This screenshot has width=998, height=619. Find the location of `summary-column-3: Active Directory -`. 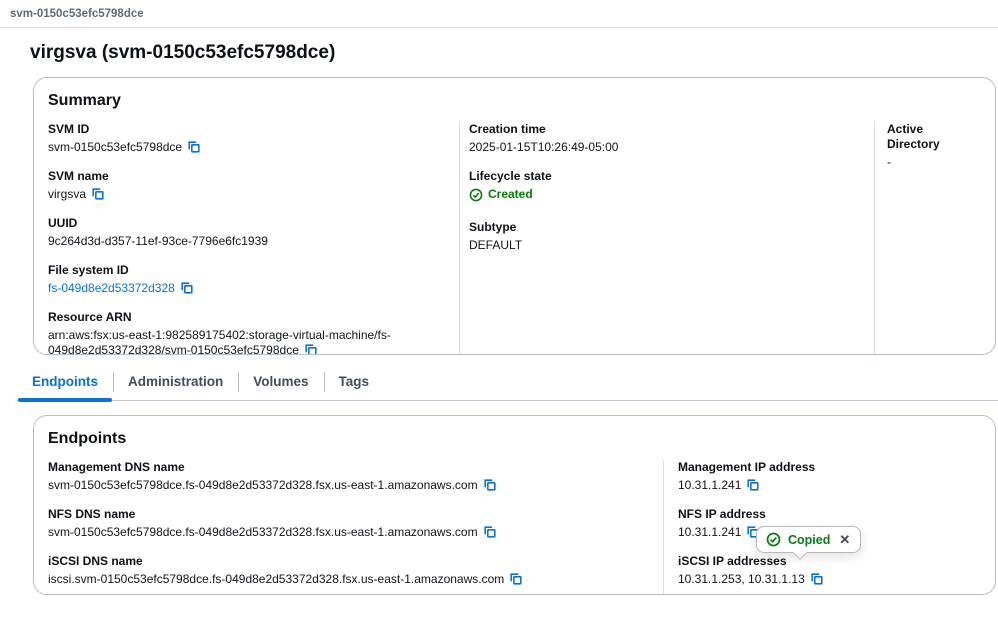

summary-column-3: Active Directory - is located at coordinates (926, 238).